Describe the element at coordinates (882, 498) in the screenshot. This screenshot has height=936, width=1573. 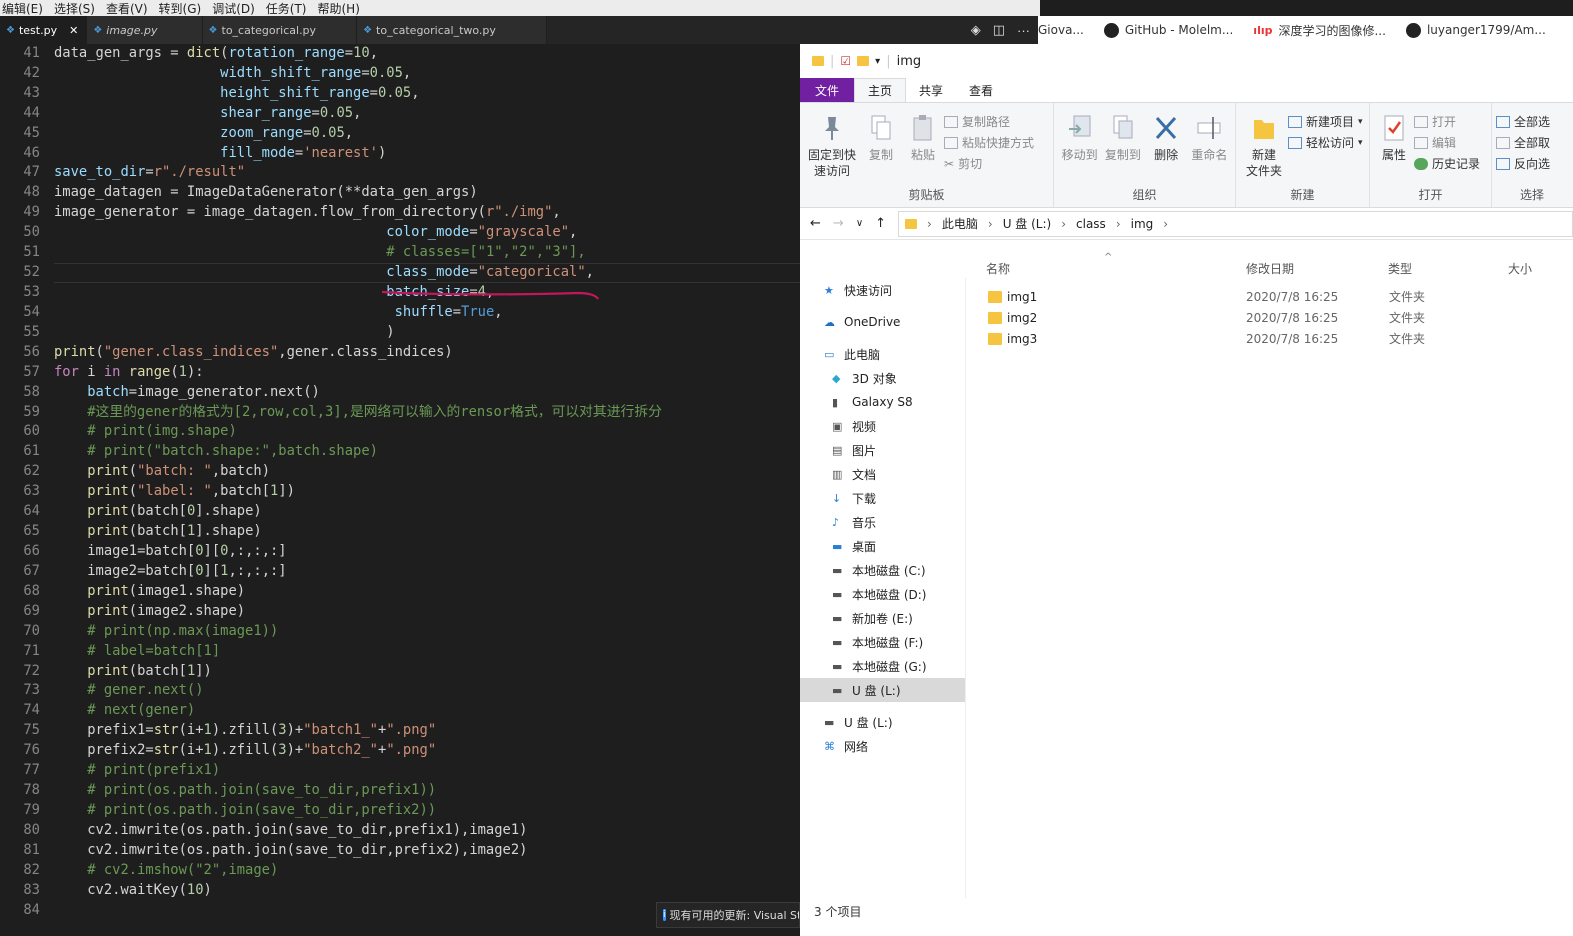
I see `nav-item: ↓ 下载` at that location.